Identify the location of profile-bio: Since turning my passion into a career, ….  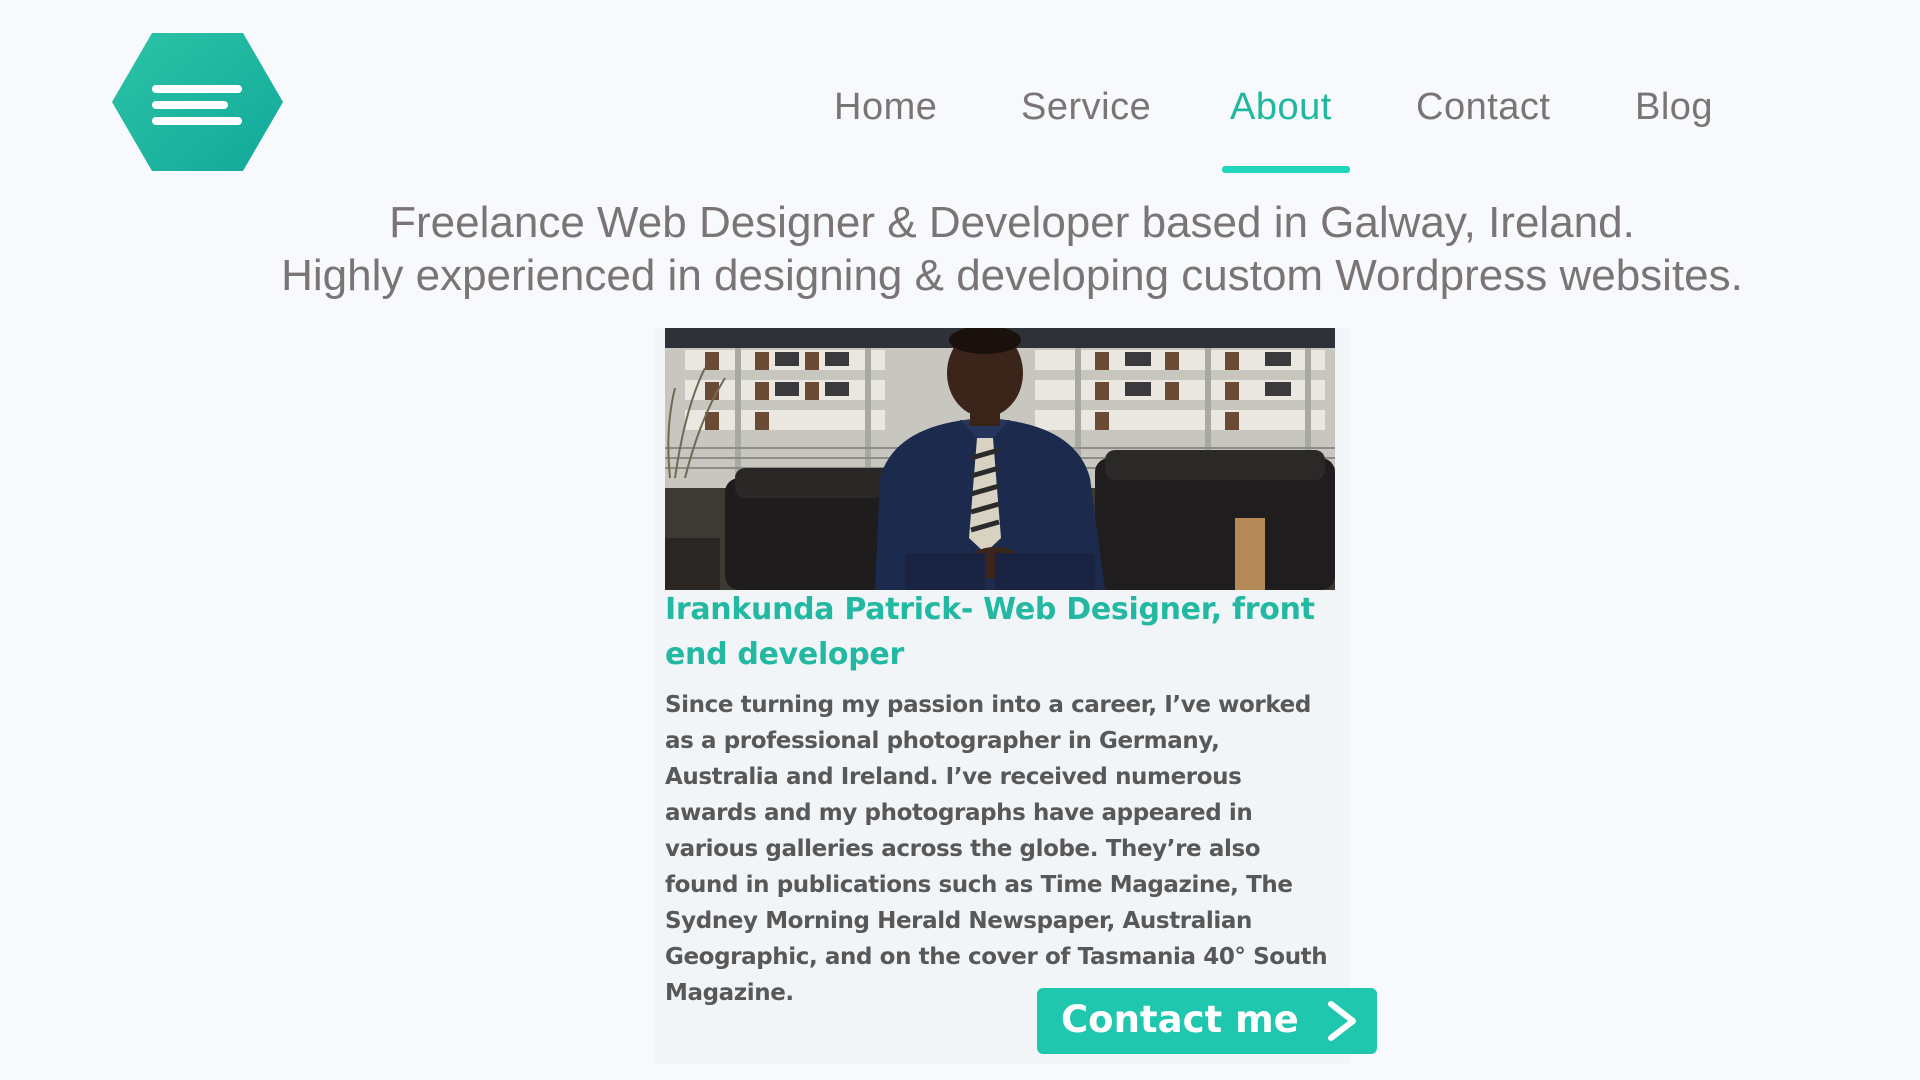
(996, 849).